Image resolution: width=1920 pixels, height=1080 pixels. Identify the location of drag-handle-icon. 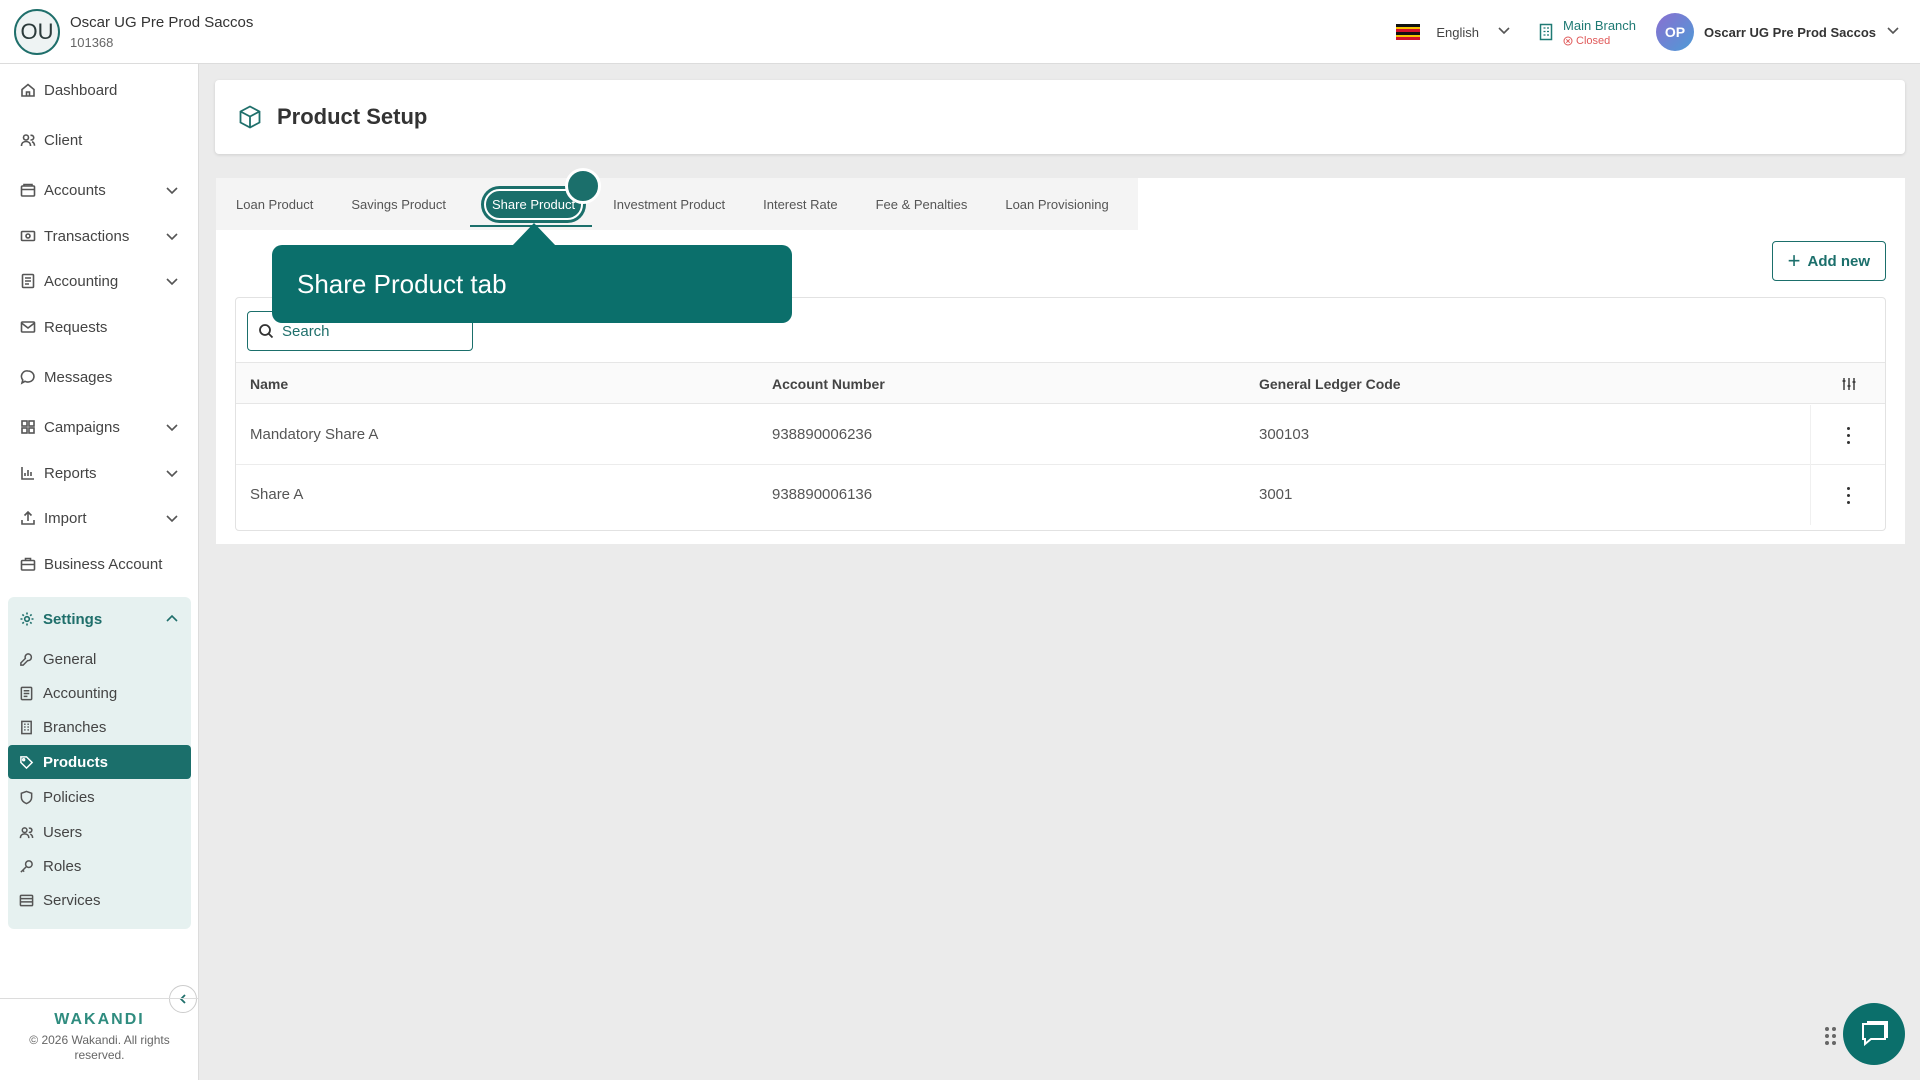
(1832, 1037).